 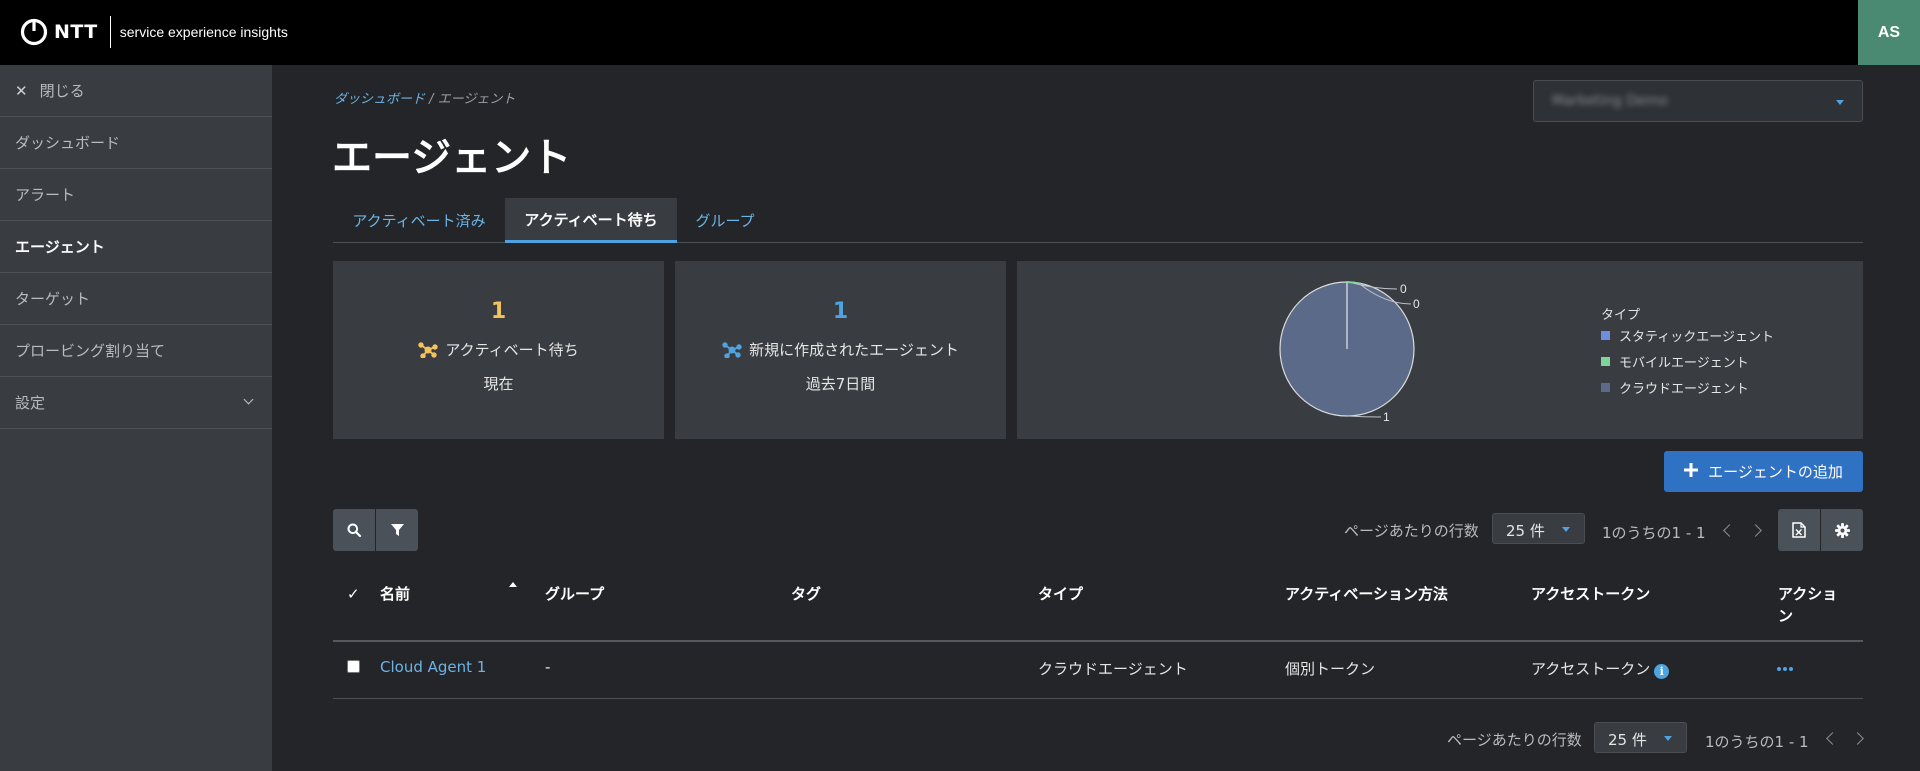 I want to click on user-avatar: AS, so click(x=1889, y=32).